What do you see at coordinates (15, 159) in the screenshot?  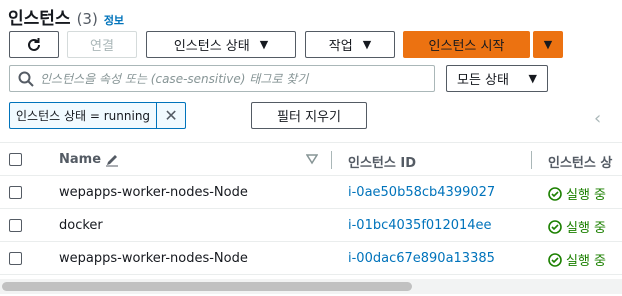 I see `select-all-checkbox` at bounding box center [15, 159].